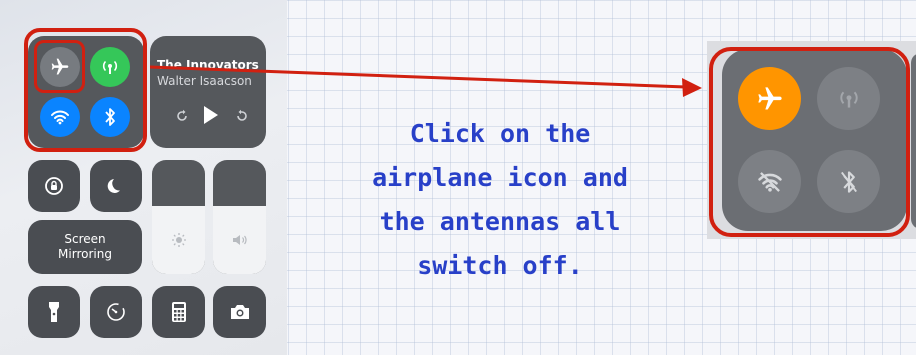 Image resolution: width=916 pixels, height=355 pixels. I want to click on timer-icon, so click(116, 312).